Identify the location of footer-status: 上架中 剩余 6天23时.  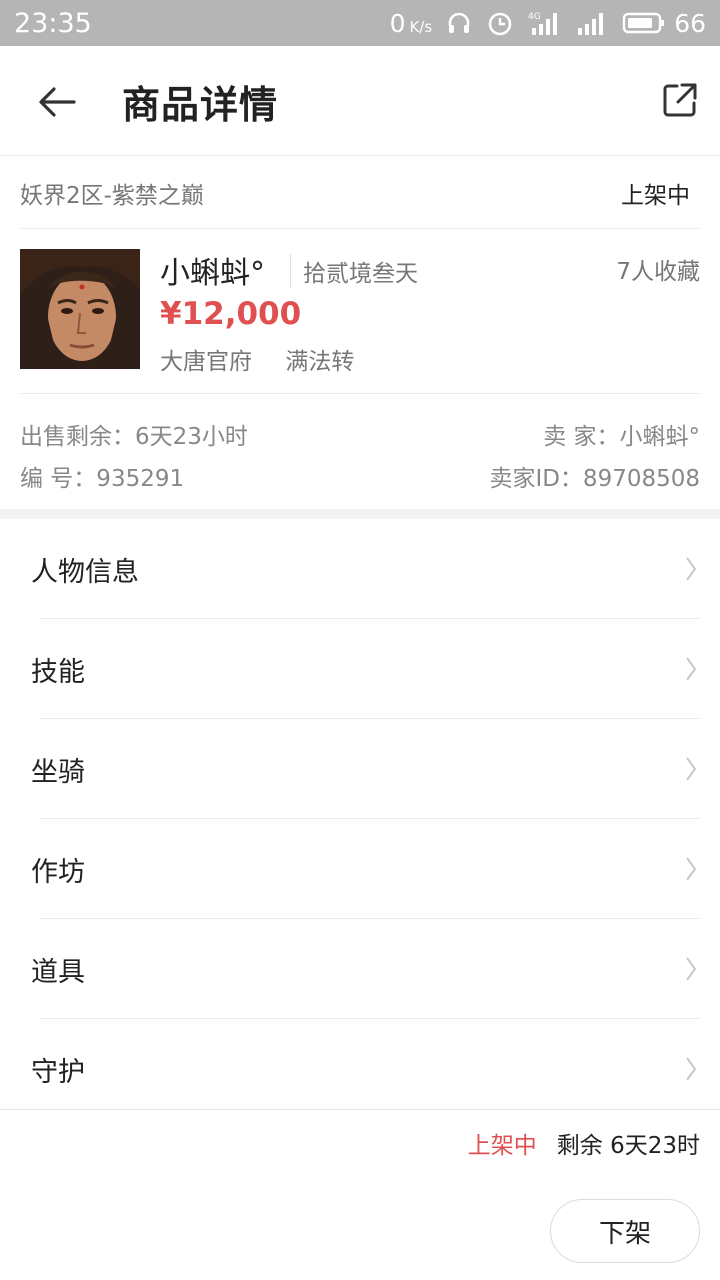
(584, 1143).